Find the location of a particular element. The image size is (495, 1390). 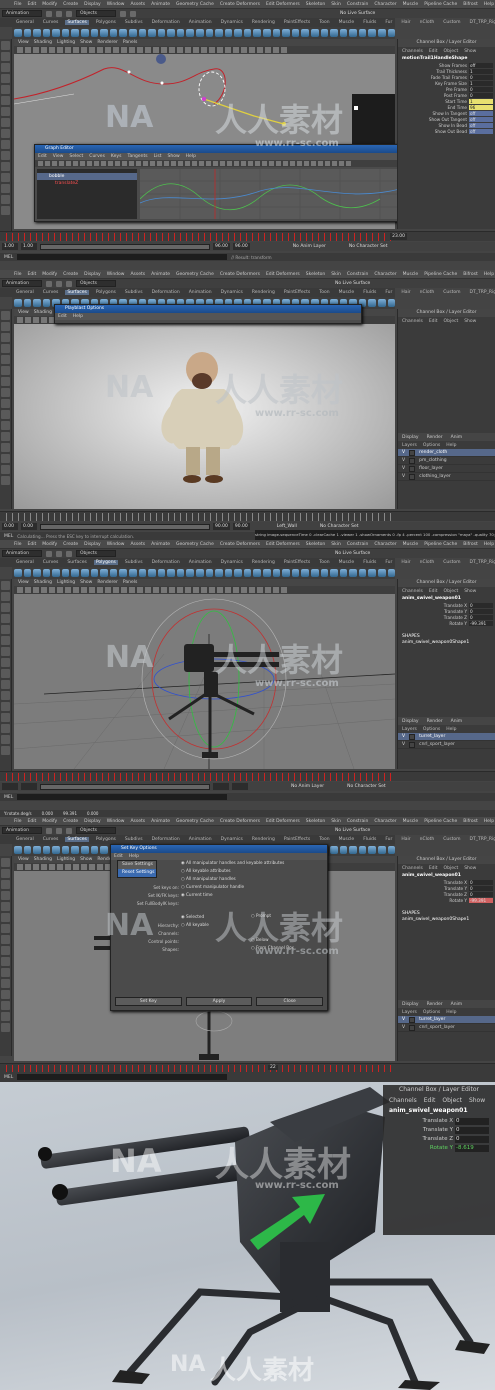

shelf-tab: Polygons is located at coordinates (106, 22).